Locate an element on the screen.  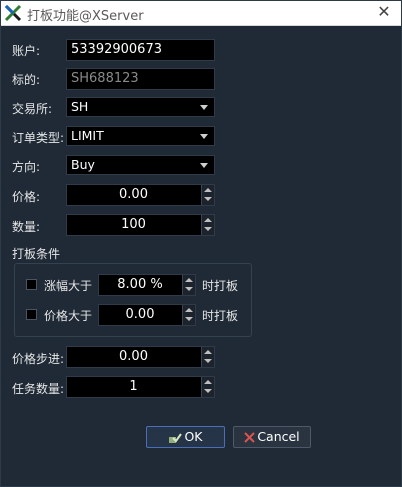
price-stepper is located at coordinates (207, 195).